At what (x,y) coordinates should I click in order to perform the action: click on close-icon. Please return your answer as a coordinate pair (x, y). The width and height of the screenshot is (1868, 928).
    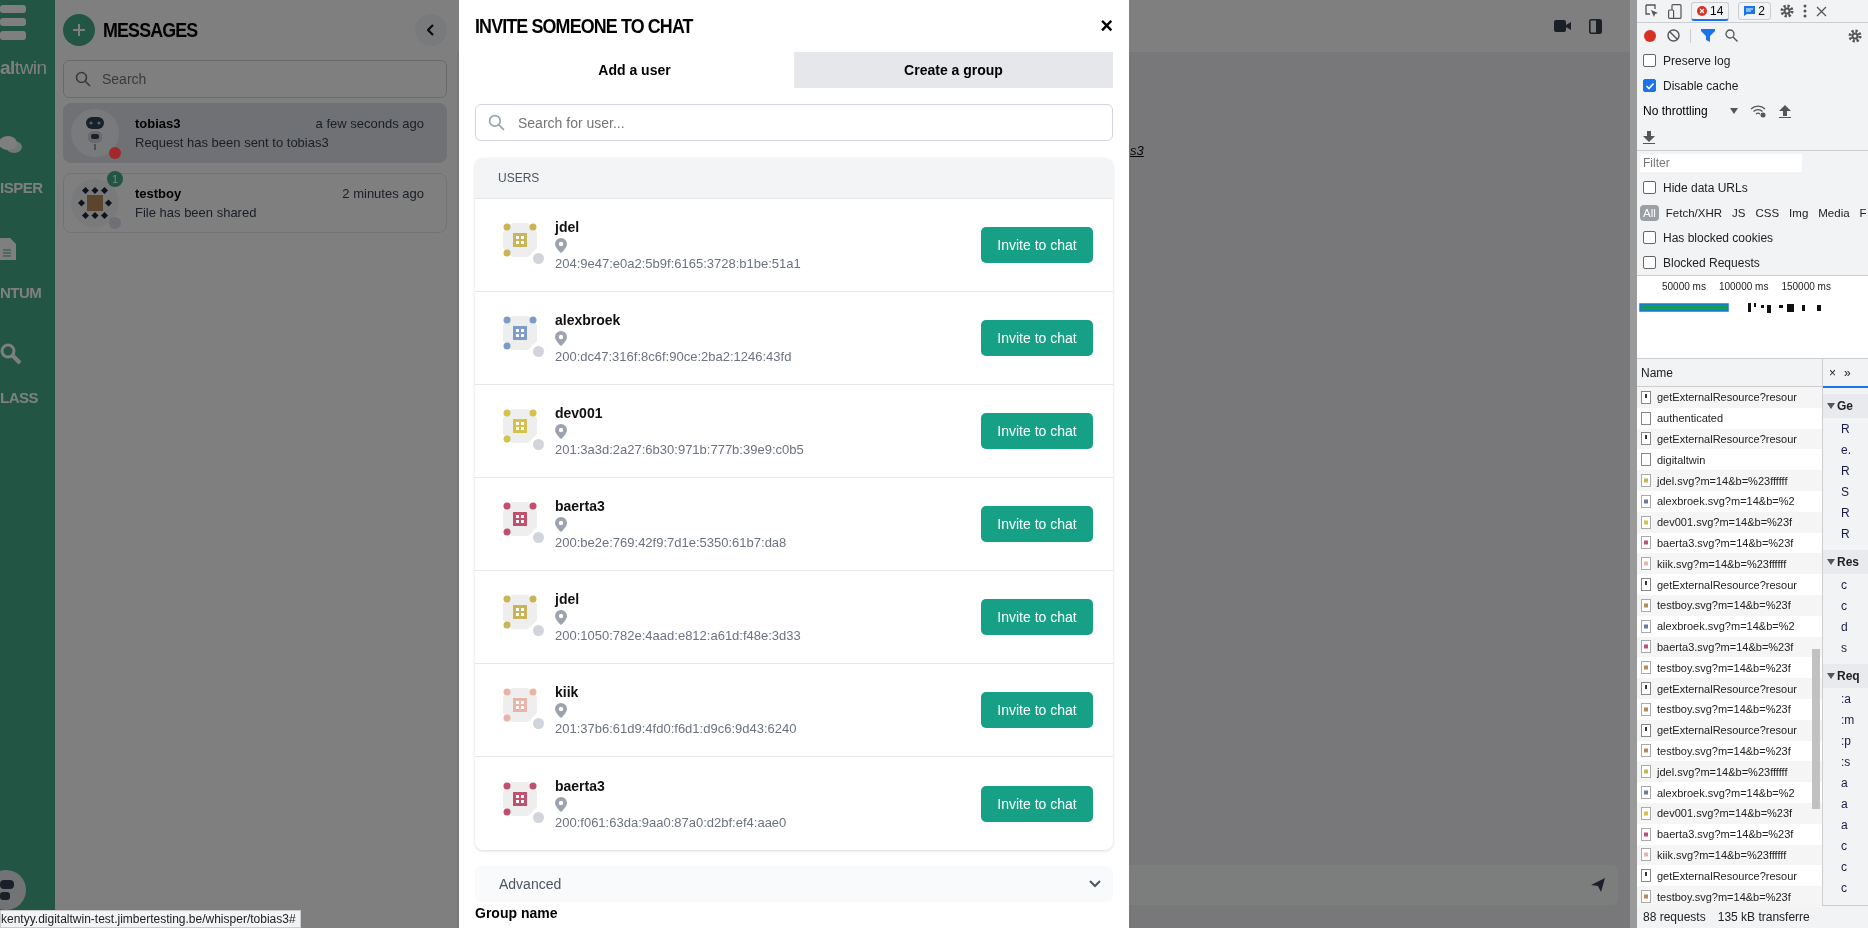
    Looking at the image, I should click on (1822, 11).